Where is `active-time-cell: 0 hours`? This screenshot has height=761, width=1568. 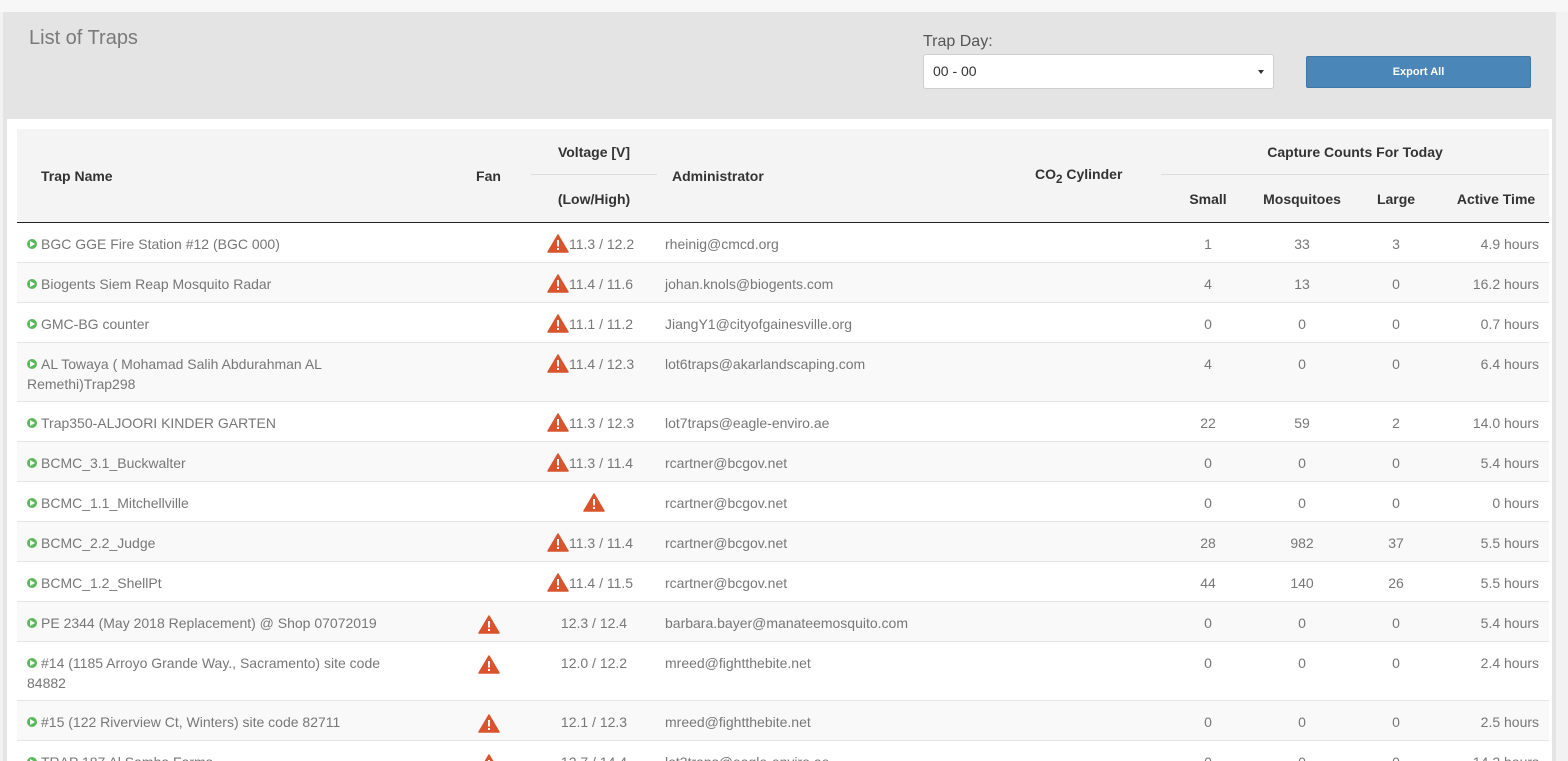
active-time-cell: 0 hours is located at coordinates (1496, 501).